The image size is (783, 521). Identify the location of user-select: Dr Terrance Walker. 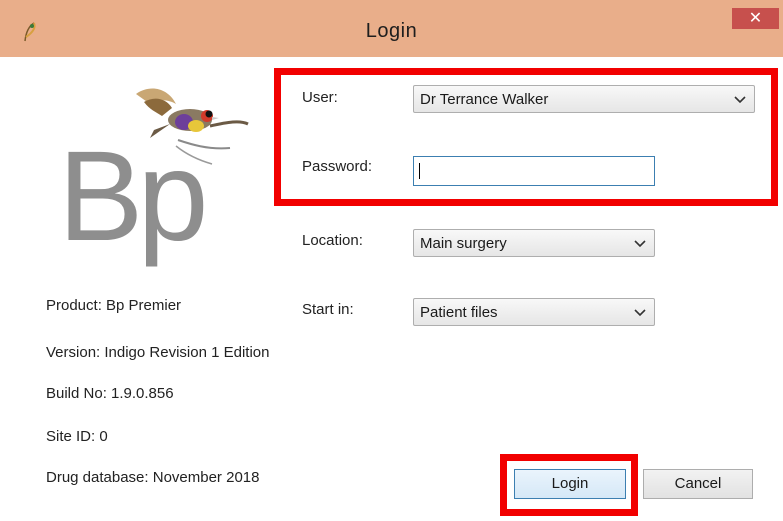
(584, 99).